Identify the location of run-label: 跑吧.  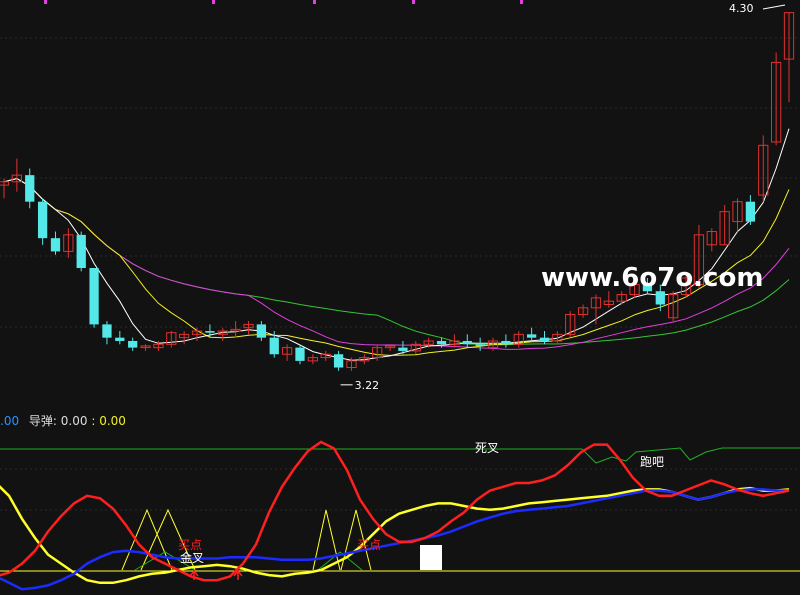
(652, 462).